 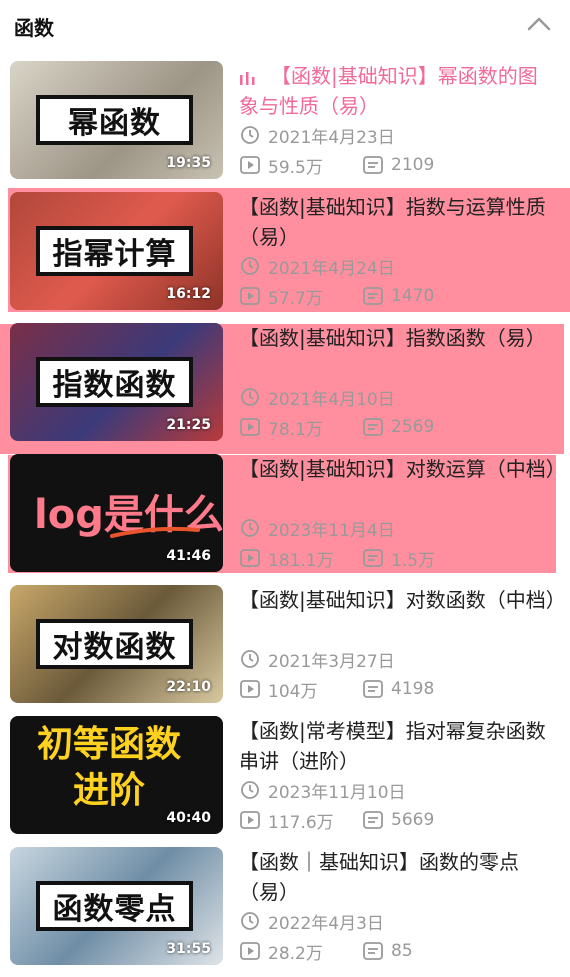 What do you see at coordinates (398, 222) in the screenshot?
I see `video-title: 【函数|基础知识】指数与运算性质（易）` at bounding box center [398, 222].